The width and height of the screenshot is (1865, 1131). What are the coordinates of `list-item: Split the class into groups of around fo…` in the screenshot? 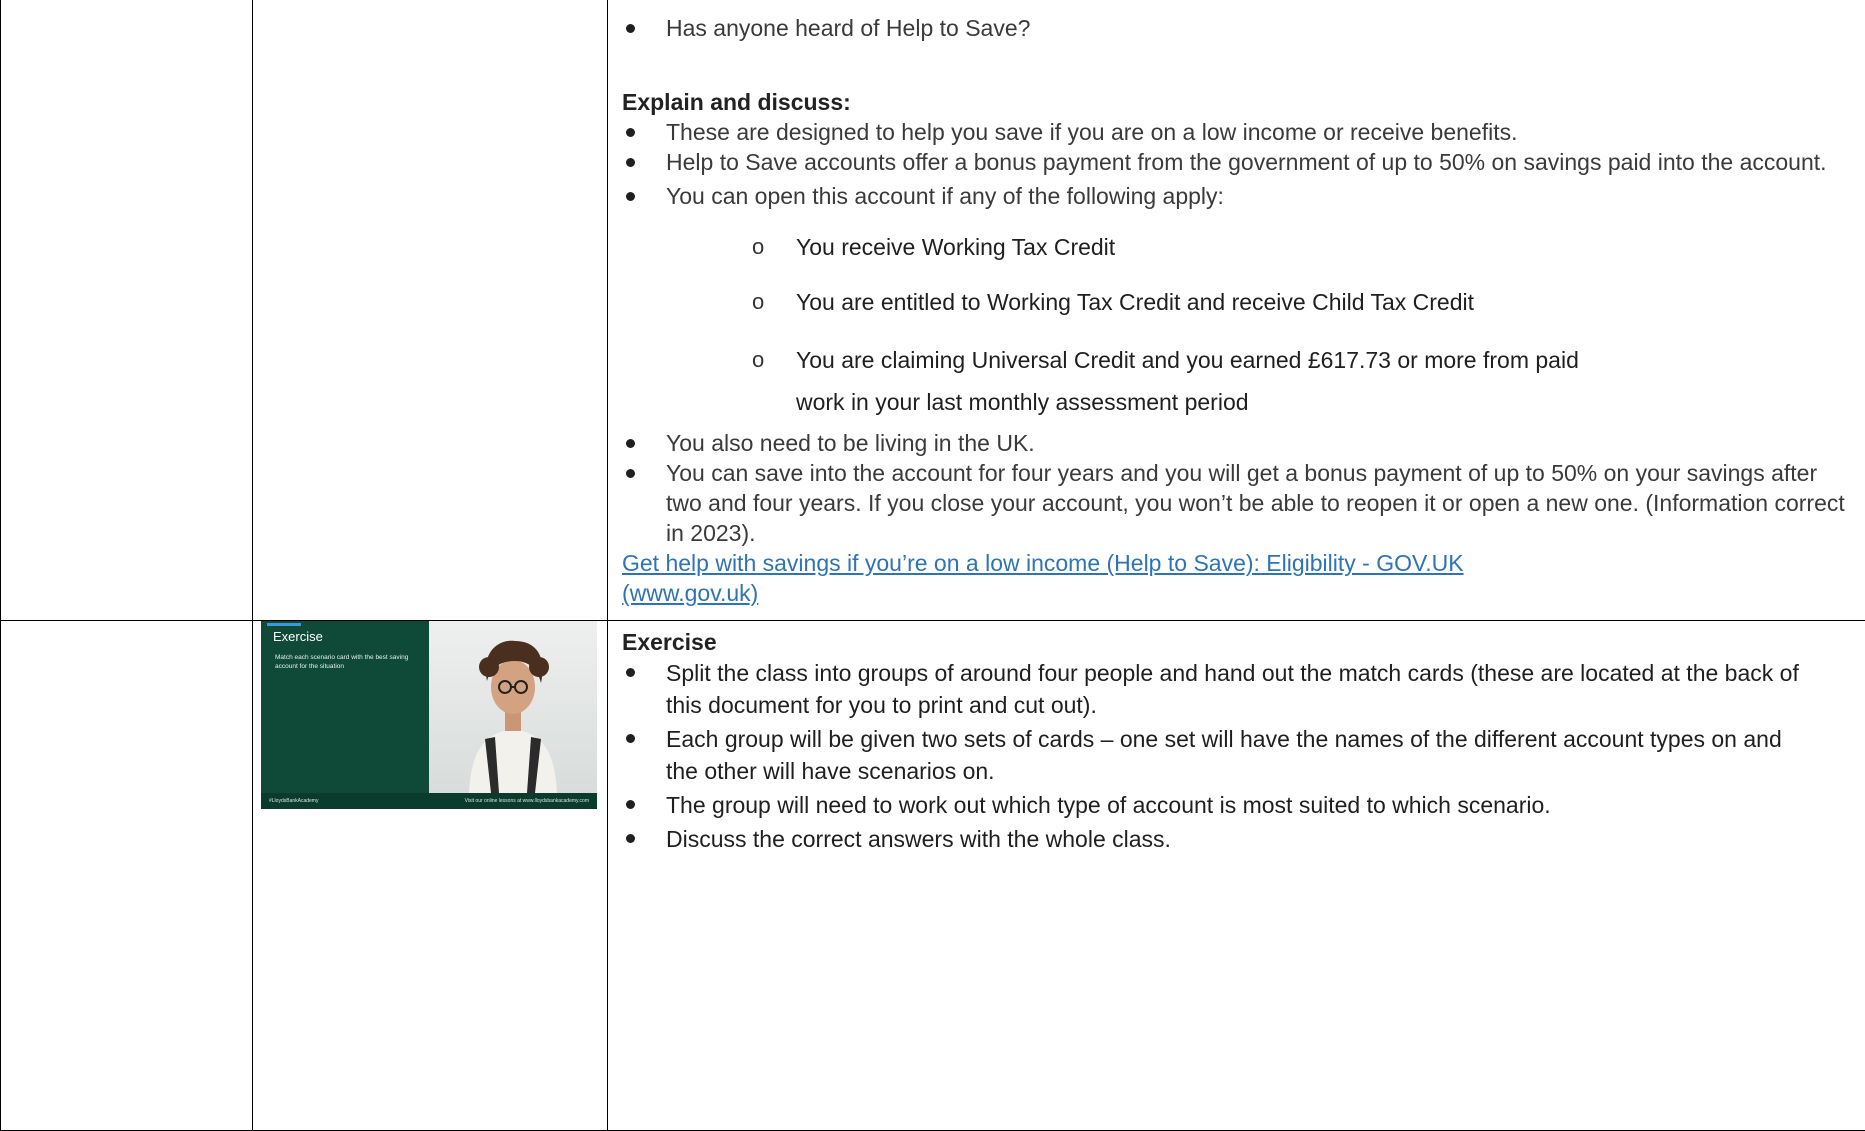 It's located at (1243, 689).